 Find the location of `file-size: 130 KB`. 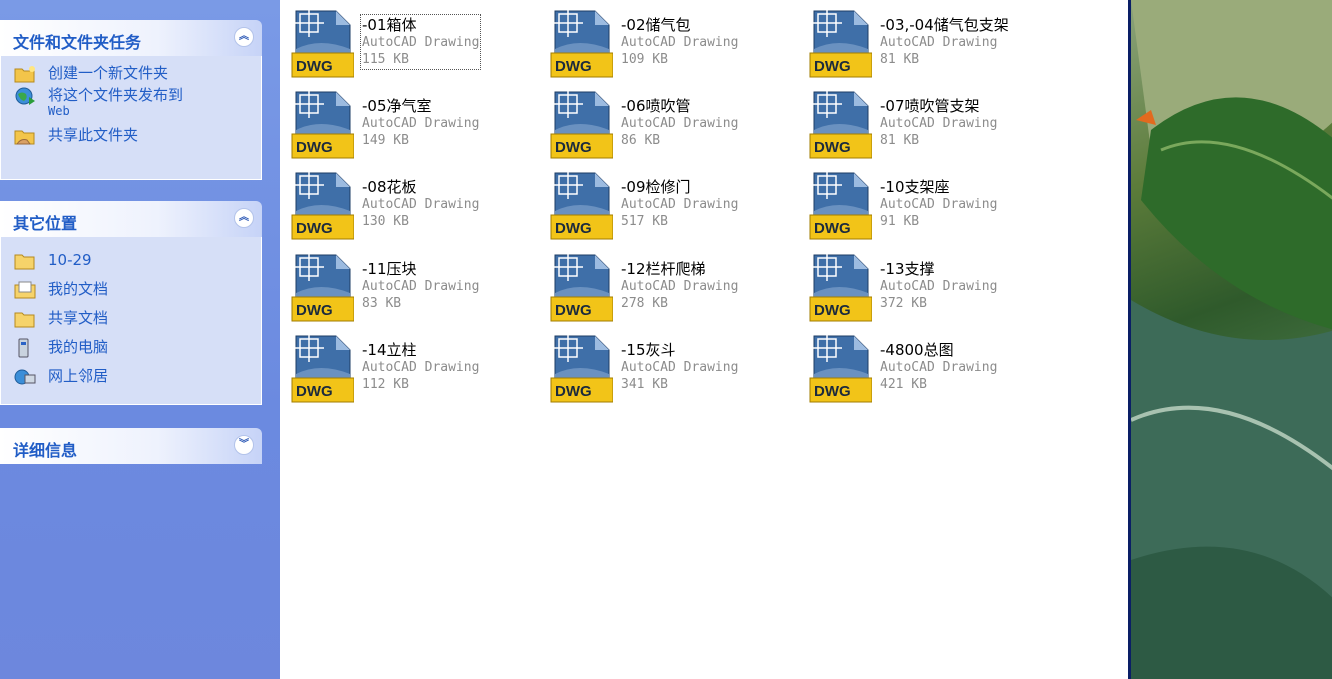

file-size: 130 KB is located at coordinates (385, 221).